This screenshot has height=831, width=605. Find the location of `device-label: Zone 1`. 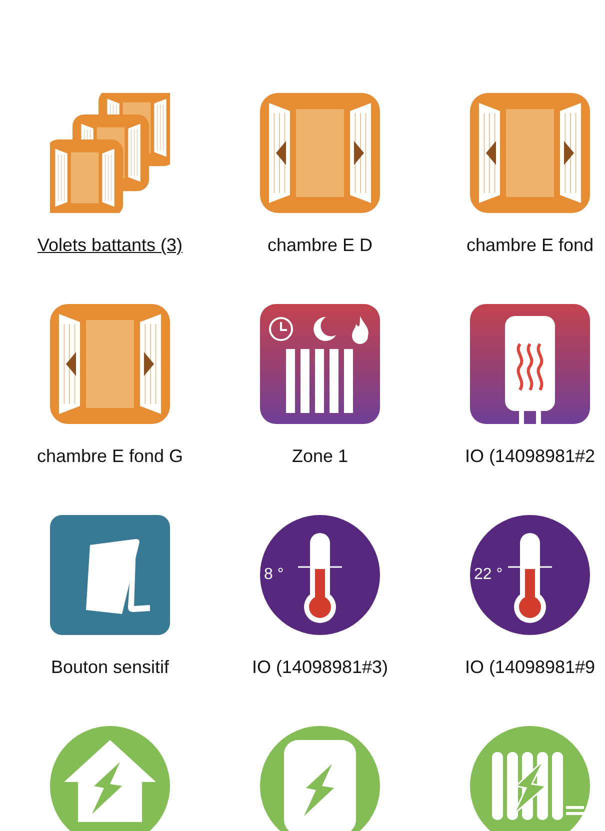

device-label: Zone 1 is located at coordinates (320, 456).